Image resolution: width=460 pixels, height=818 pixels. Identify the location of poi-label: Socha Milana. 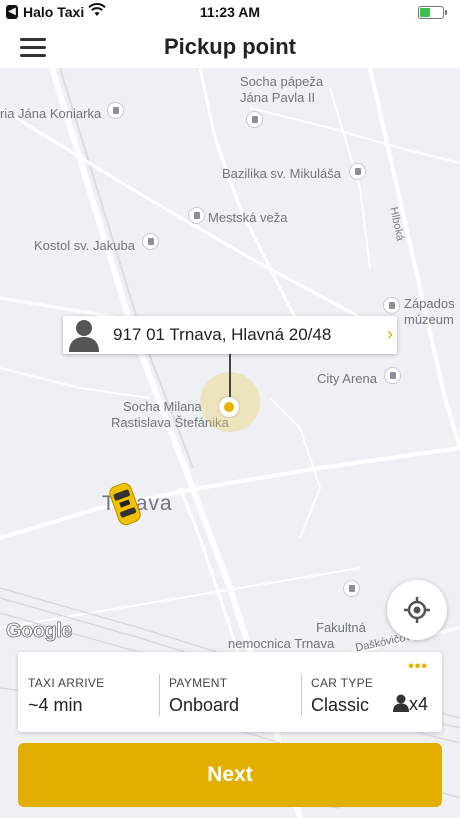
(162, 406).